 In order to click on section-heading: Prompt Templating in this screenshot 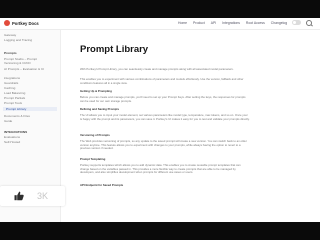, I will do `click(93, 159)`.